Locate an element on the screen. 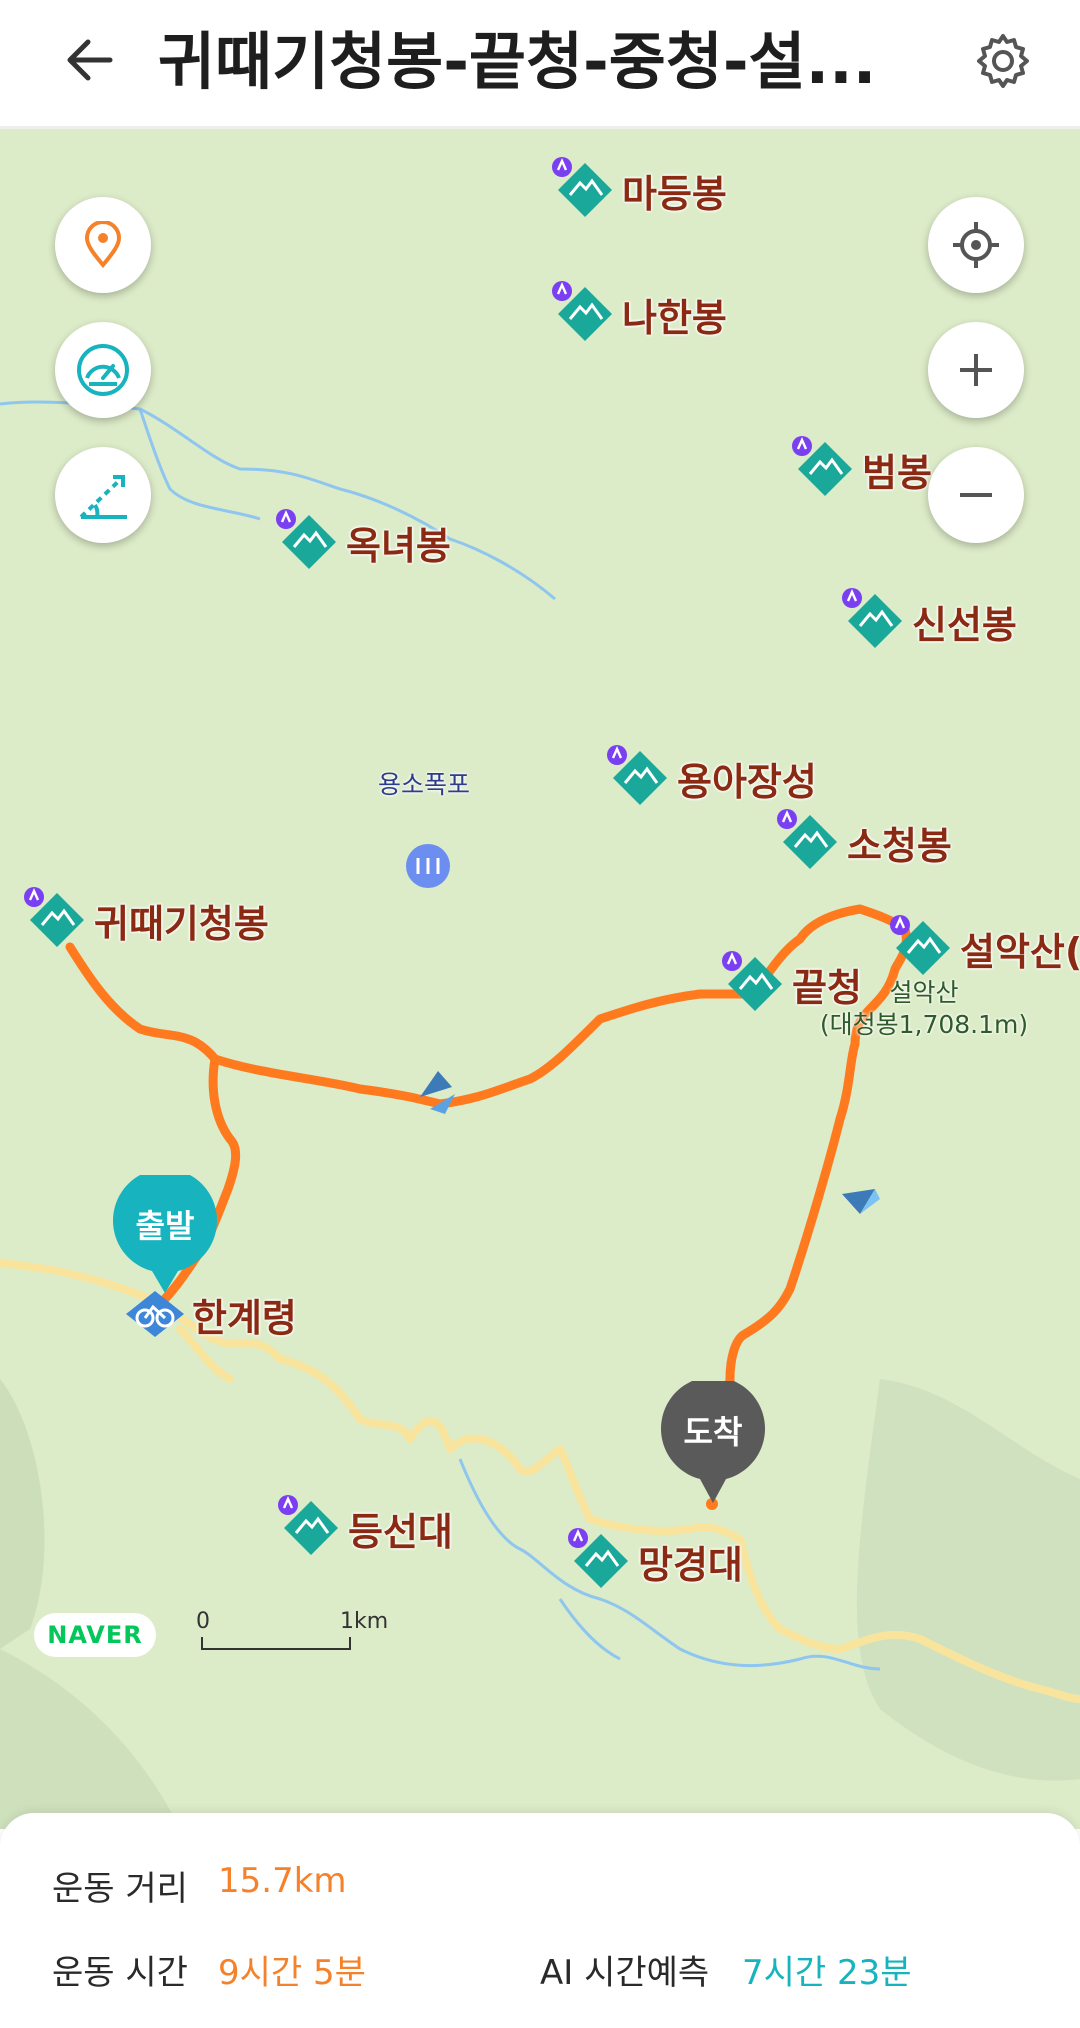 This screenshot has width=1080, height=2028. speedometer-icon is located at coordinates (103, 370).